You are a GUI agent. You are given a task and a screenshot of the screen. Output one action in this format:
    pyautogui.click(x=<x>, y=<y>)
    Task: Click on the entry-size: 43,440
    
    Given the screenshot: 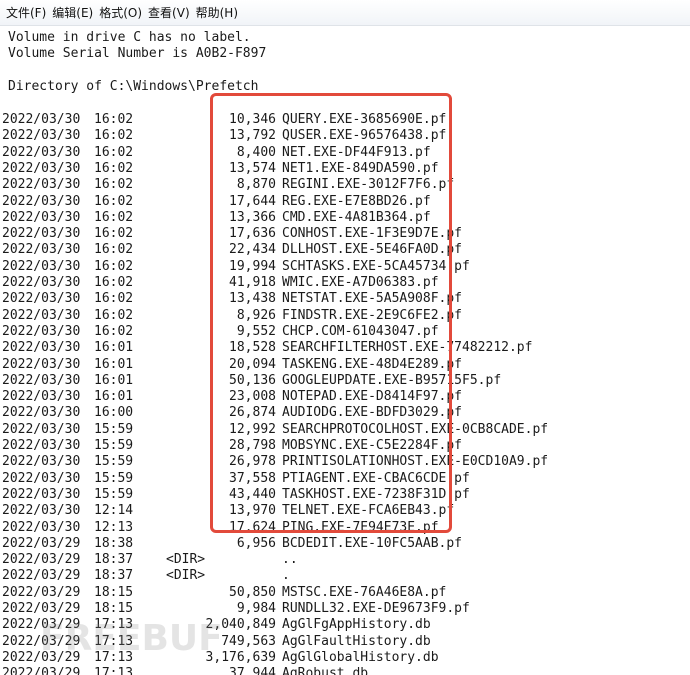 What is the action you would take?
    pyautogui.click(x=252, y=494)
    